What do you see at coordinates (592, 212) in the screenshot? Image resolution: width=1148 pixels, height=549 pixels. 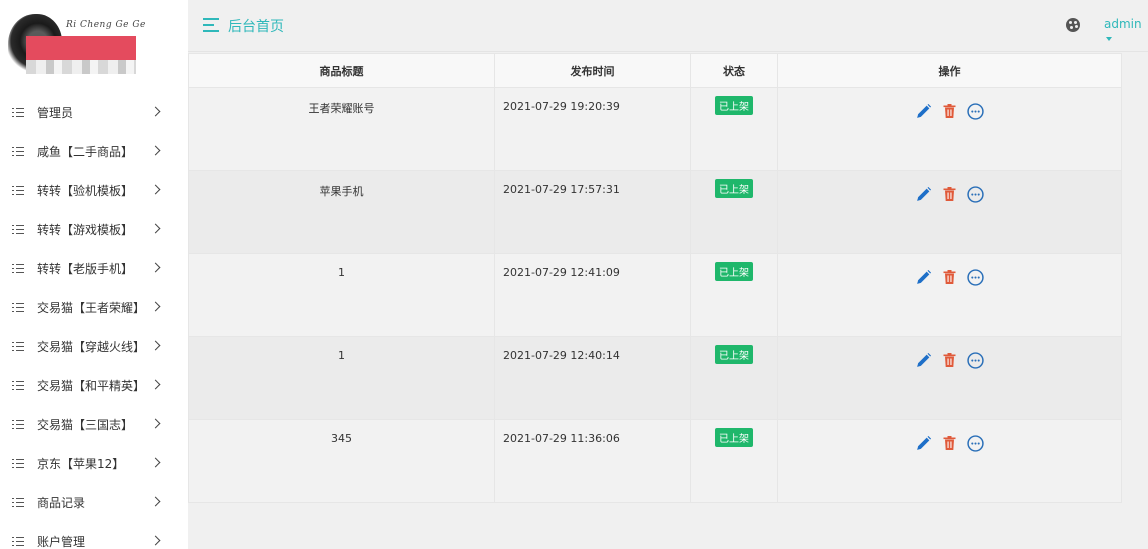 I see `cell-time: 2021-07-29 17:57:31` at bounding box center [592, 212].